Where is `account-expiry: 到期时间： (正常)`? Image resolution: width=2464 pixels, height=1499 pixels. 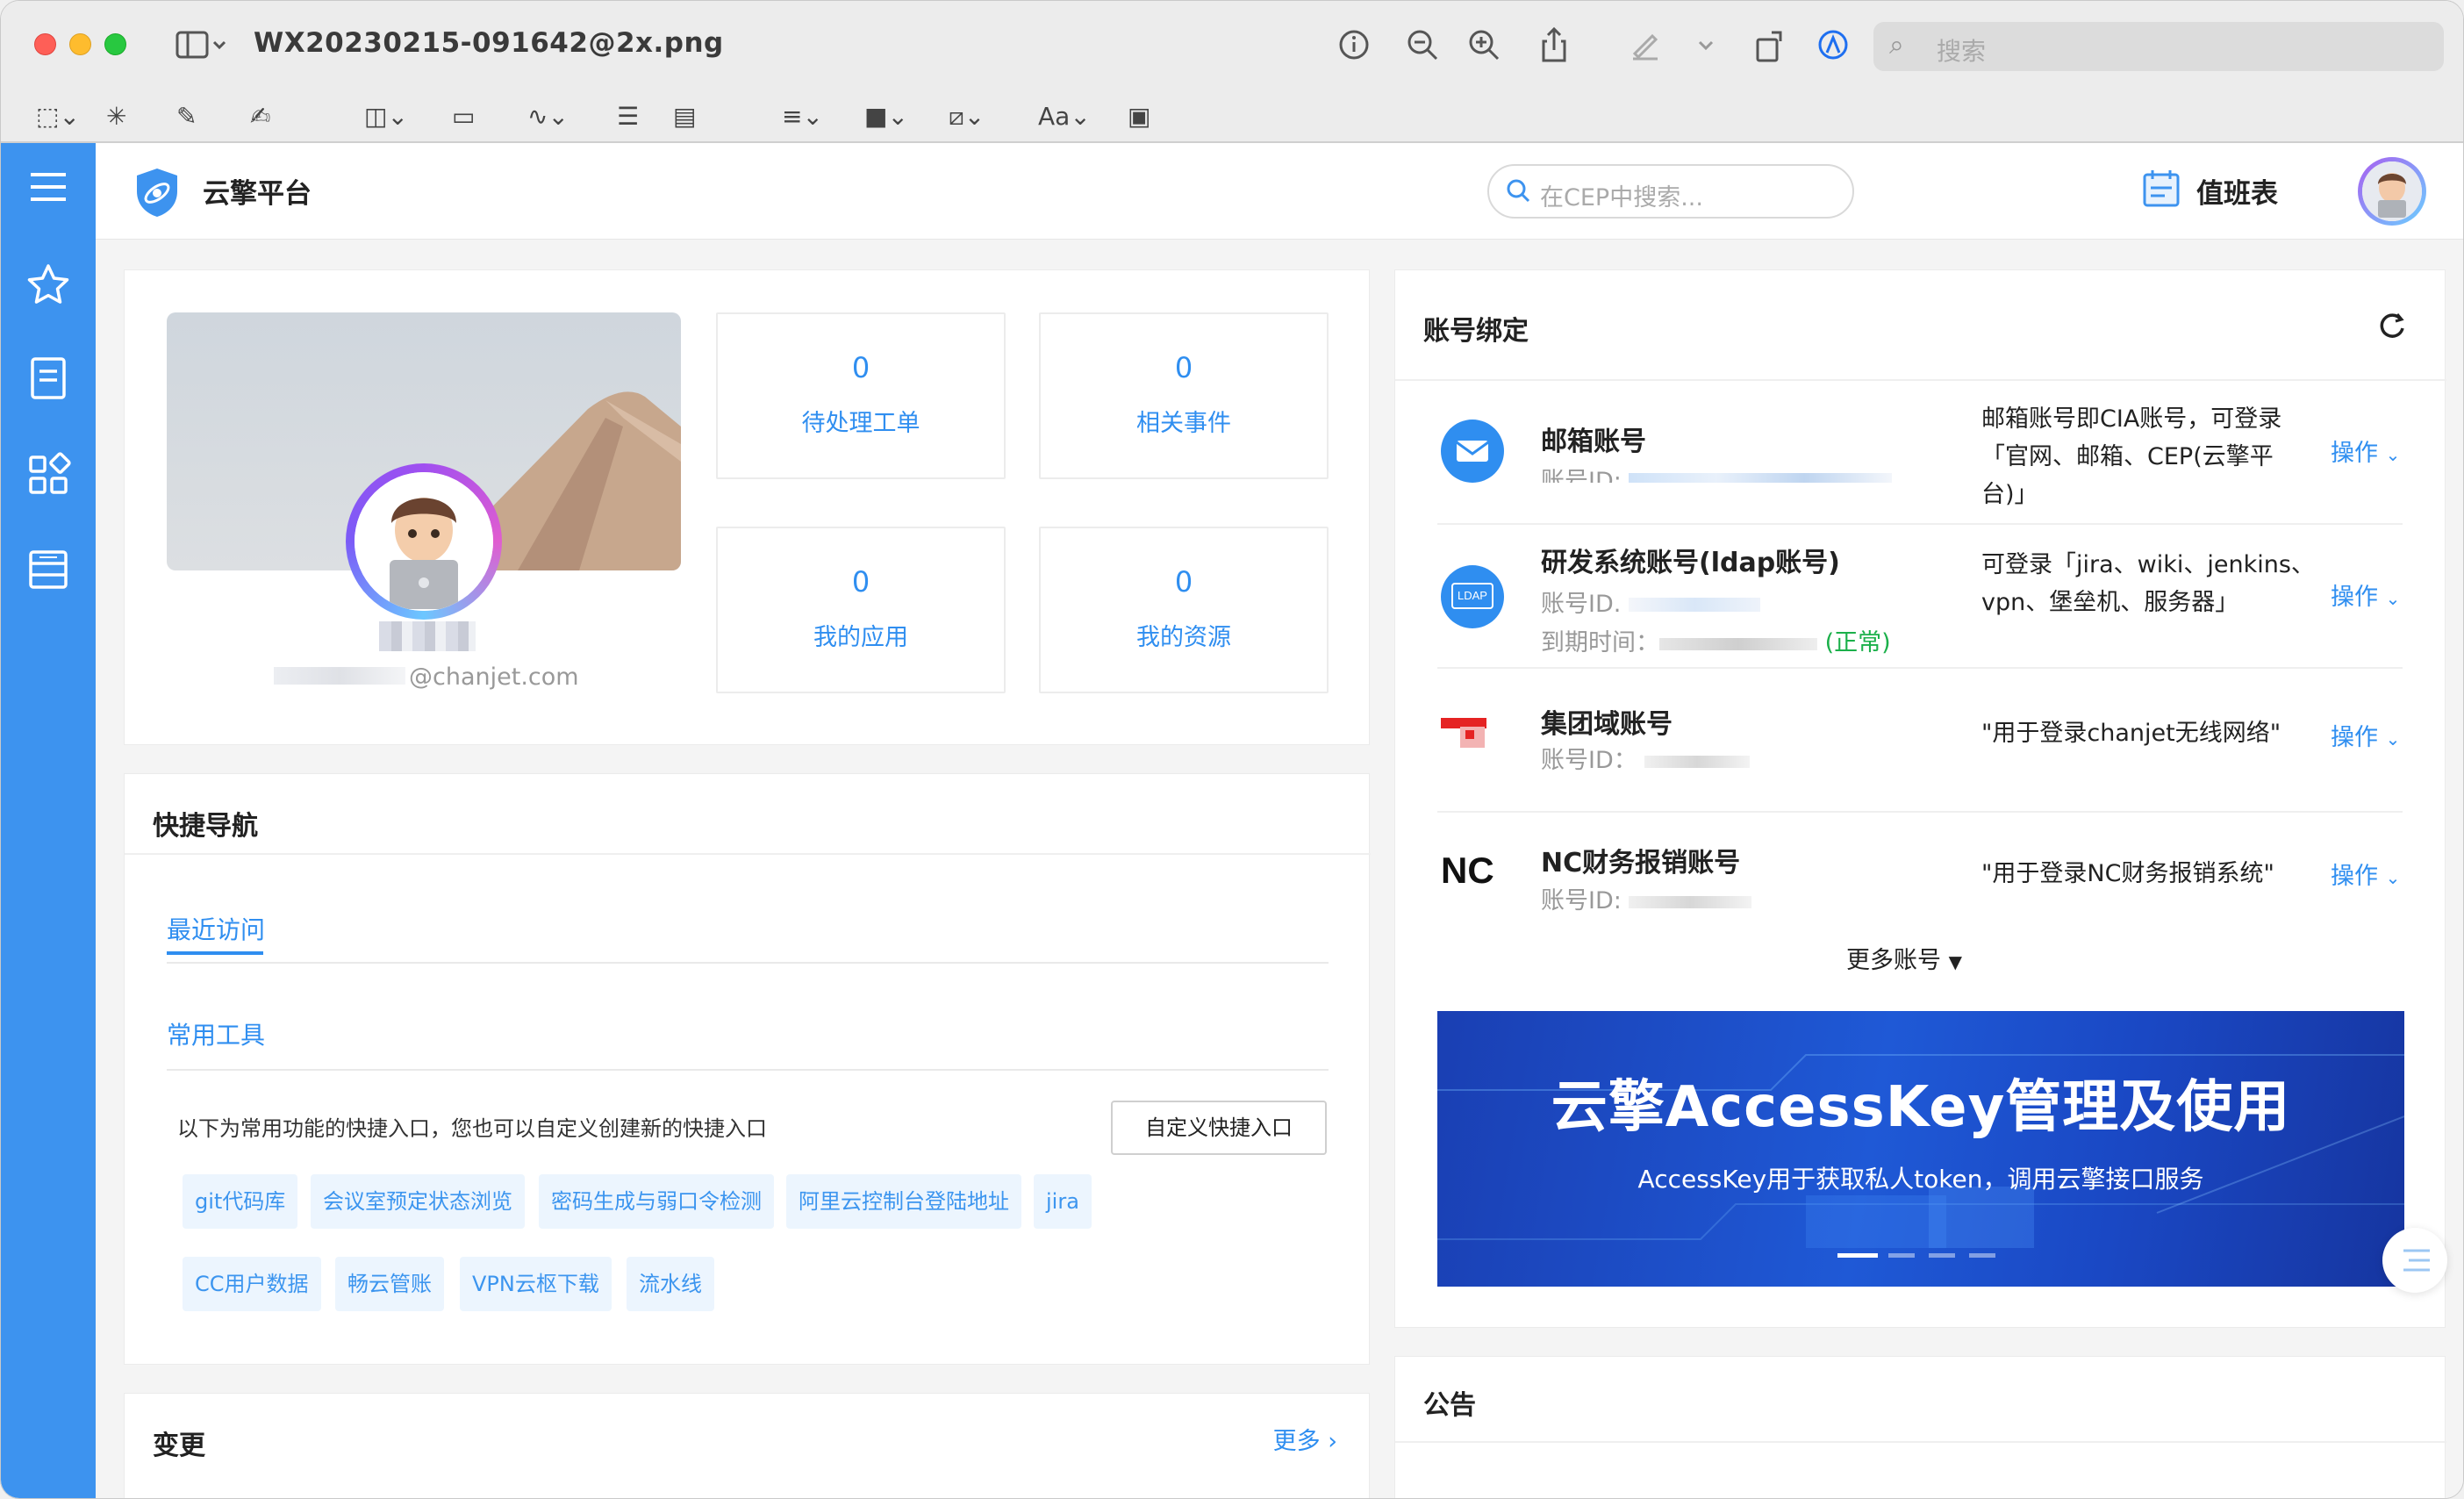 account-expiry: 到期时间： (正常) is located at coordinates (1716, 640).